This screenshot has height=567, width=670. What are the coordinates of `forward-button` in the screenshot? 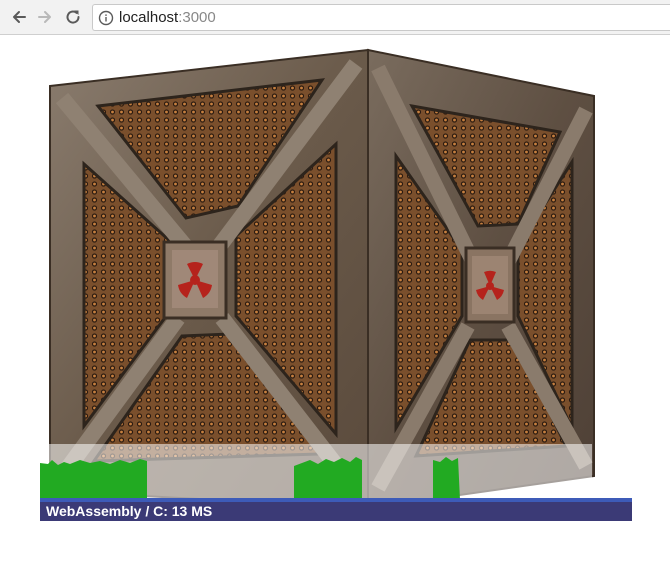 It's located at (45, 17).